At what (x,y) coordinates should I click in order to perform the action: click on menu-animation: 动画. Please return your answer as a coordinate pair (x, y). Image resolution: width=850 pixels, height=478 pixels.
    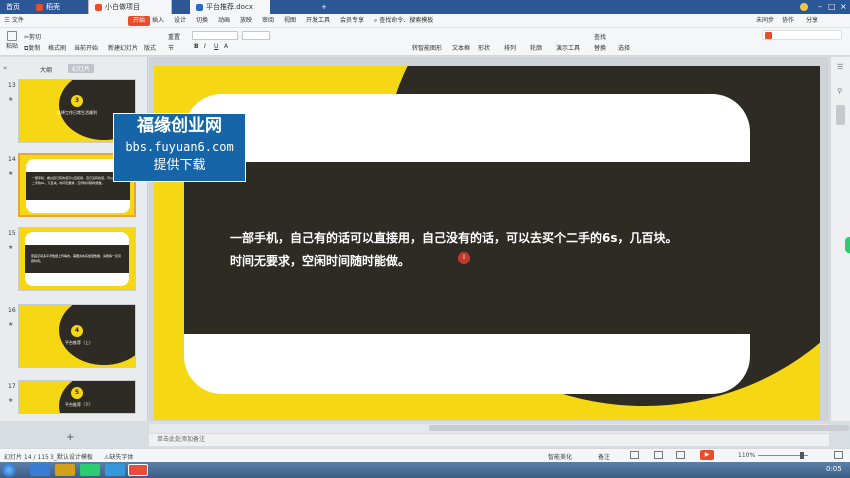
    Looking at the image, I should click on (224, 21).